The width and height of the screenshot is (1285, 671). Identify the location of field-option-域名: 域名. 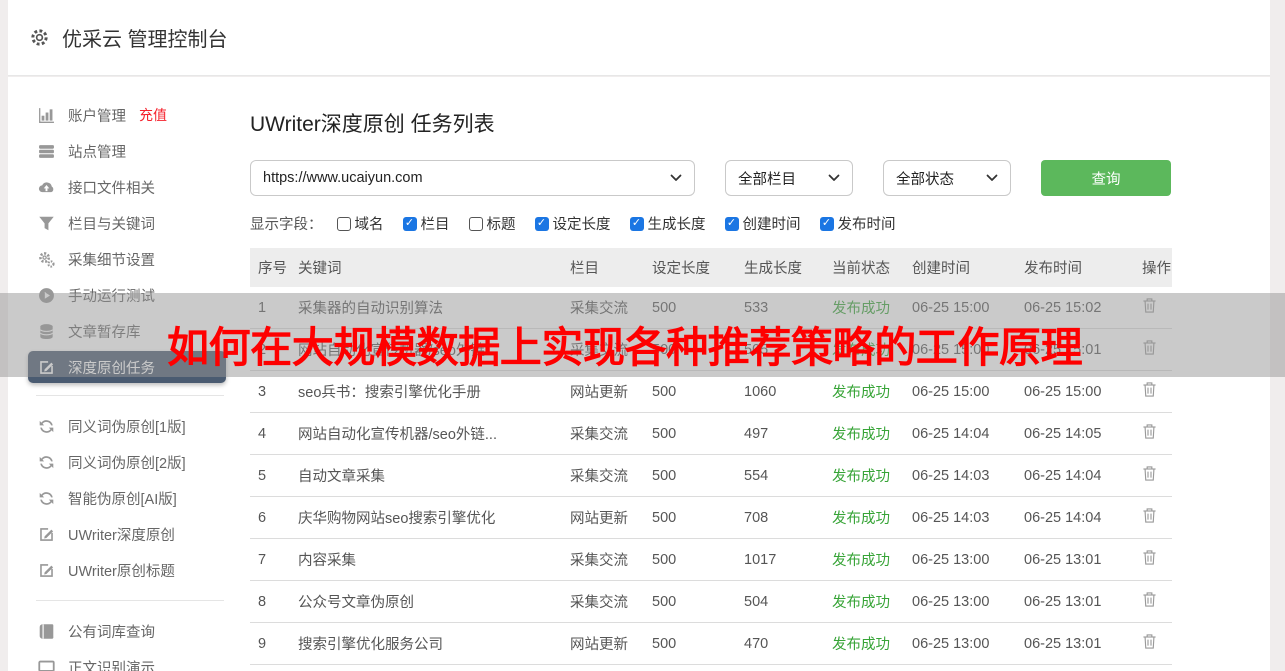
(360, 223).